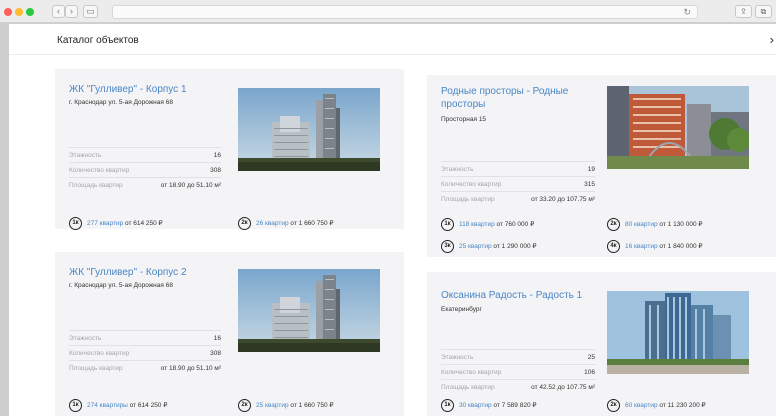 The width and height of the screenshot is (776, 416). I want to click on prop-apartments: Количество квартир 315, so click(518, 183).